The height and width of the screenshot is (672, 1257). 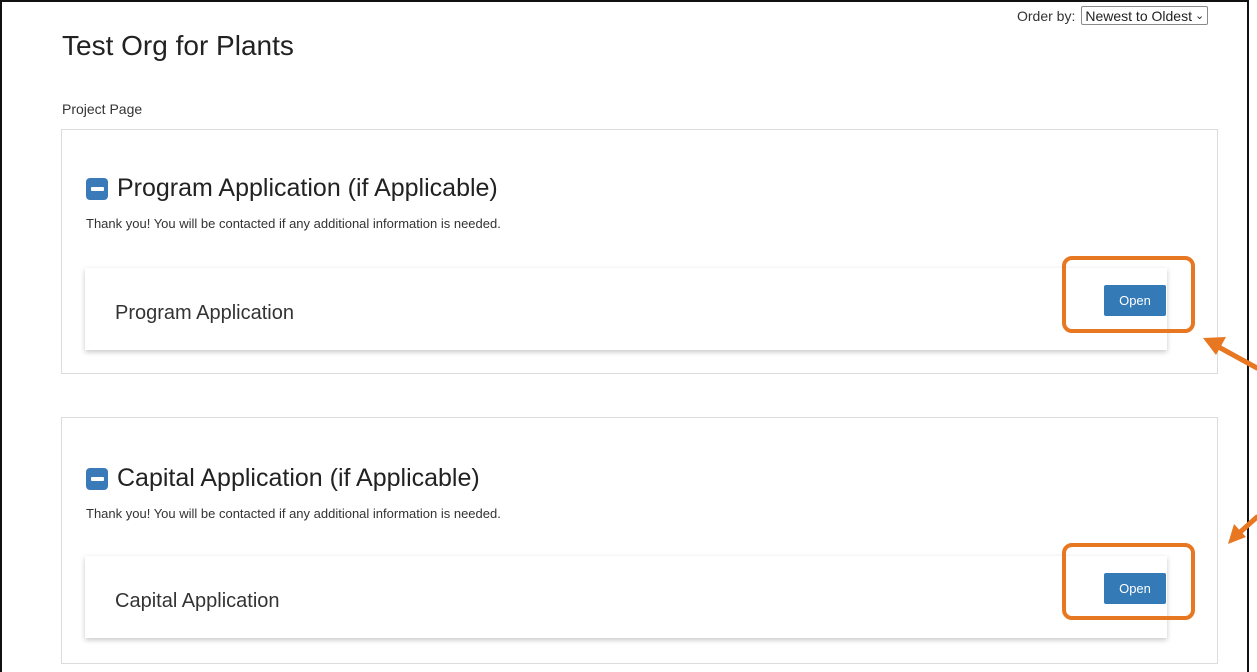 What do you see at coordinates (307, 188) in the screenshot?
I see `section-title: Program Application (if Applicable)` at bounding box center [307, 188].